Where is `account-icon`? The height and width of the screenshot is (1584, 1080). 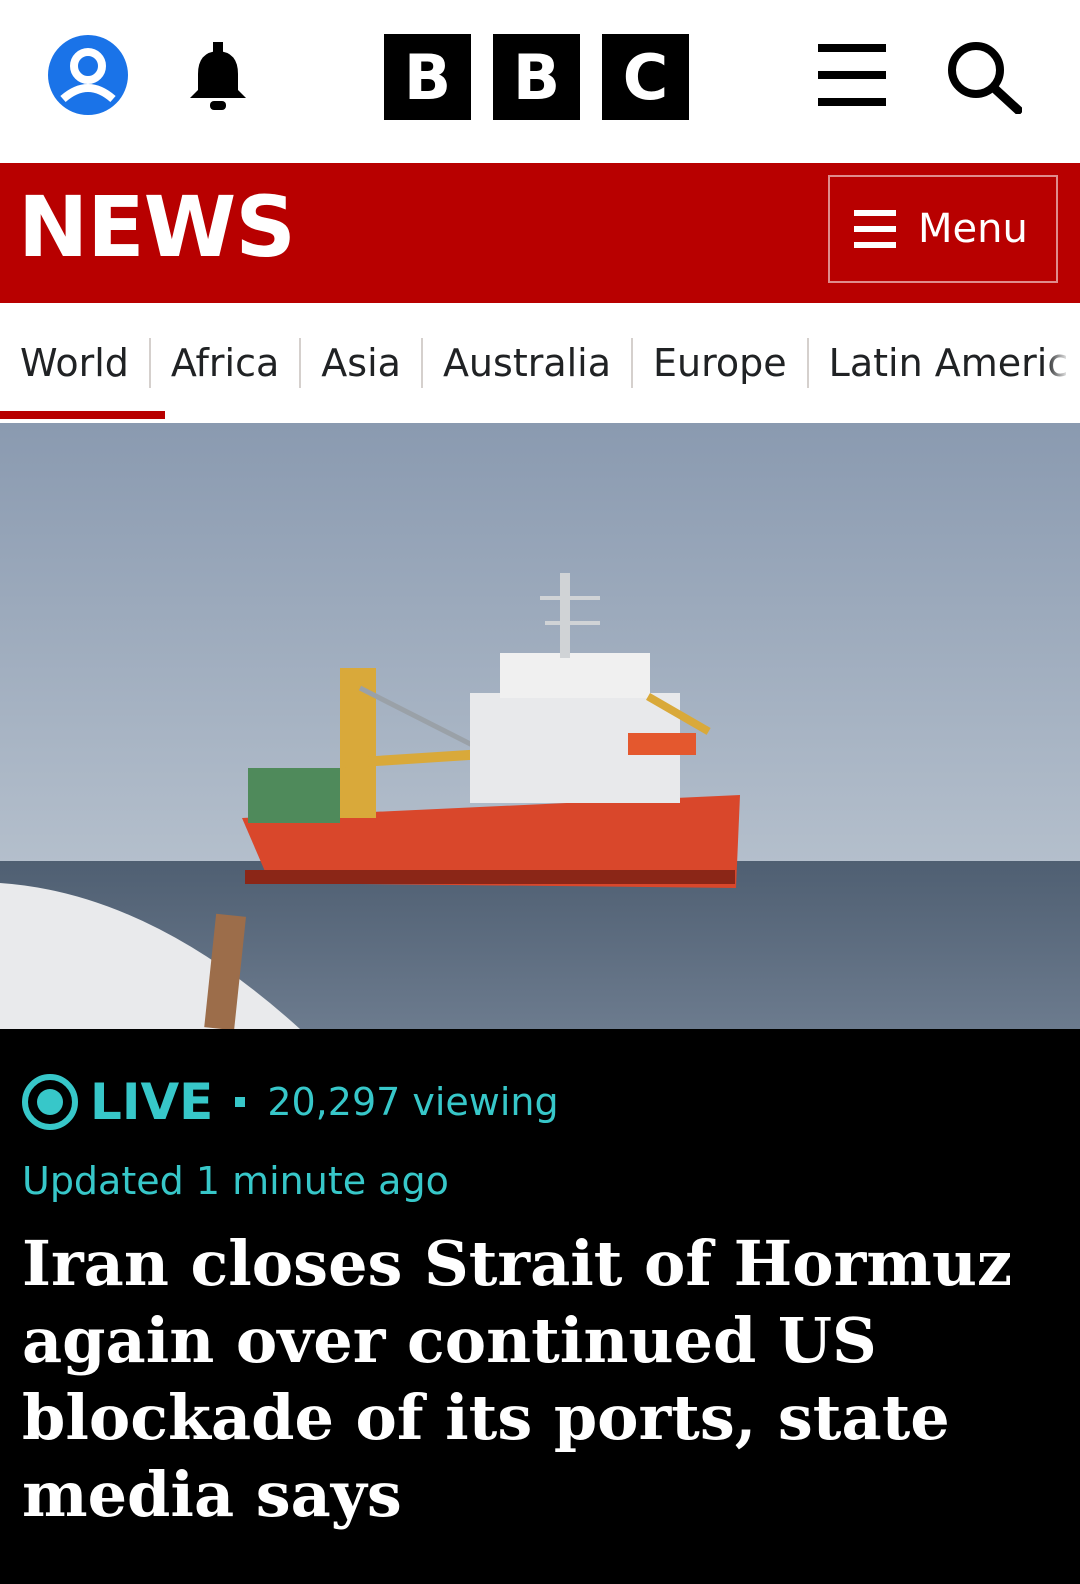 account-icon is located at coordinates (88, 75).